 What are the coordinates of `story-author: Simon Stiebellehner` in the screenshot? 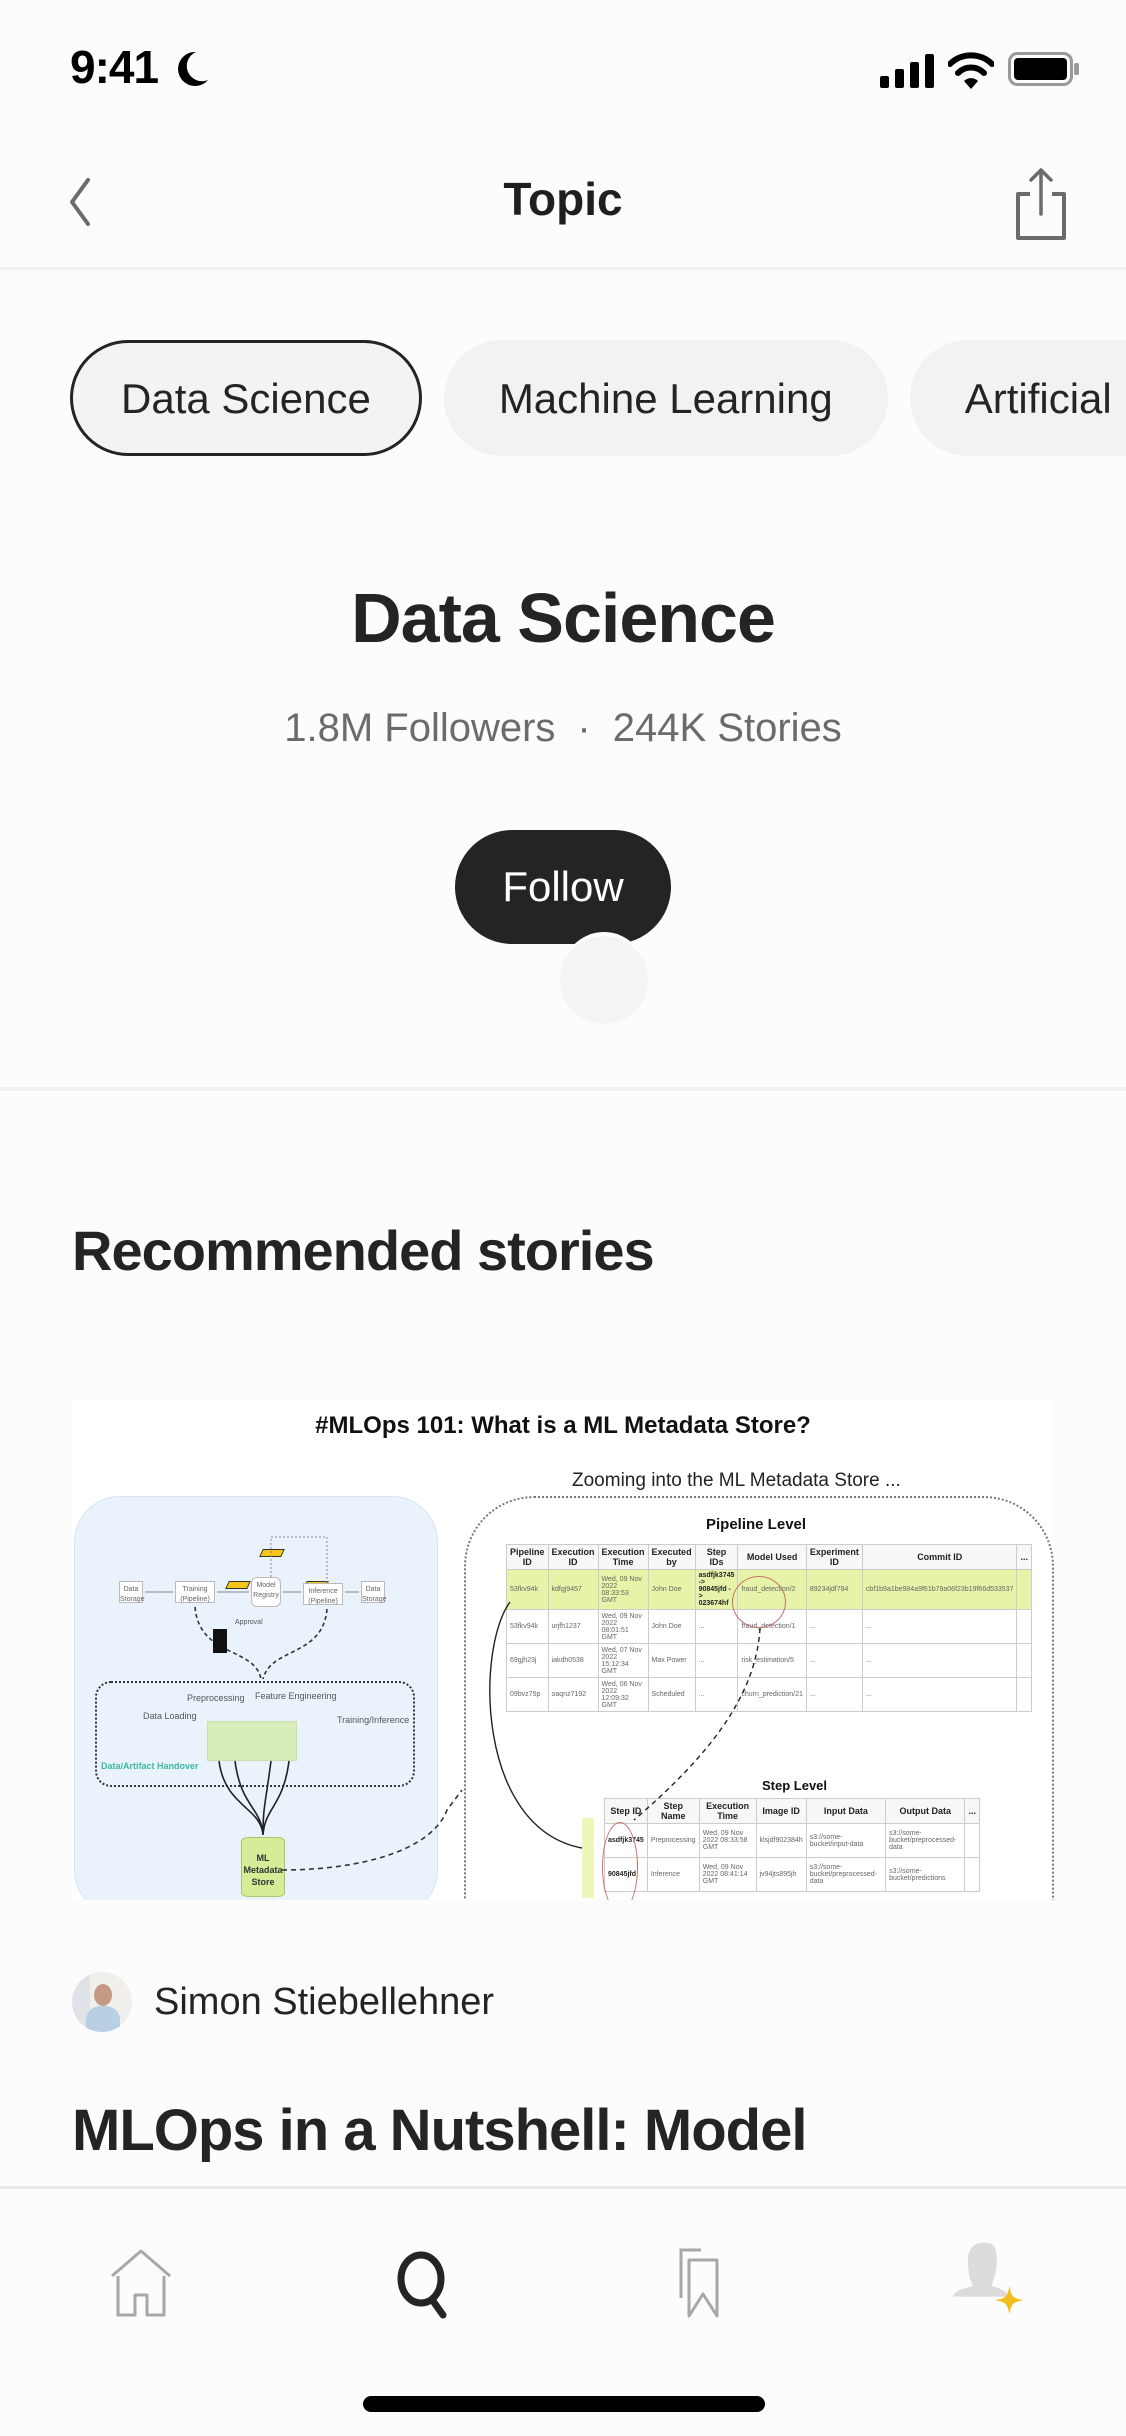 It's located at (283, 2002).